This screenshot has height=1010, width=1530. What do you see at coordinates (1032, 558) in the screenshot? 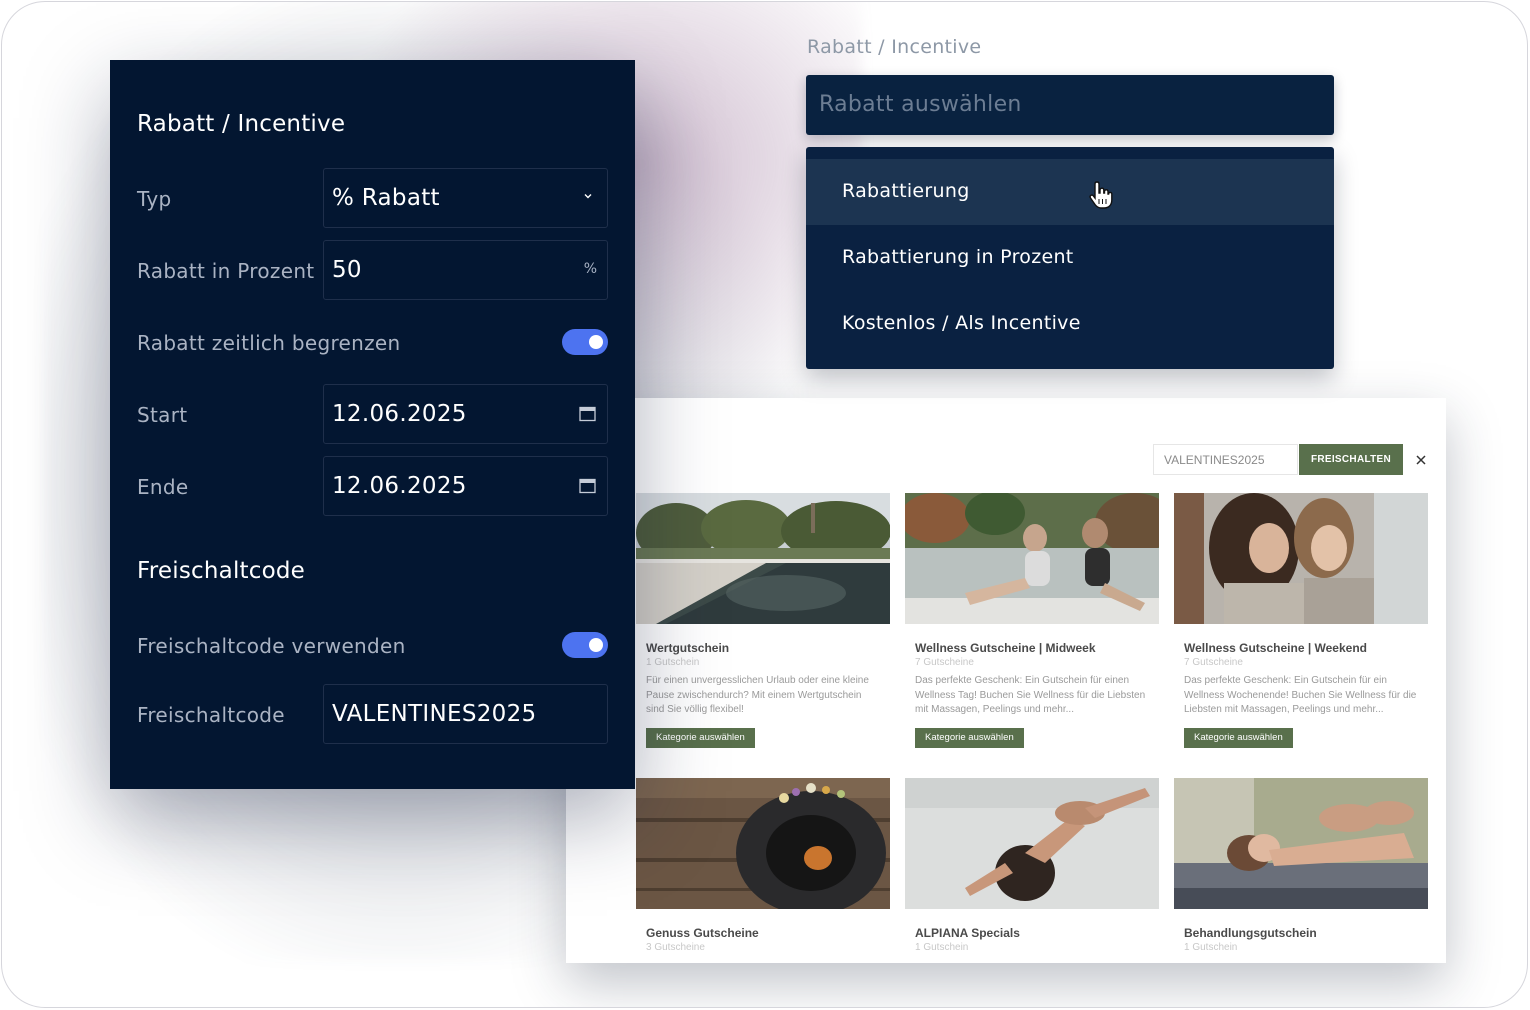
I see `women-pool-photo` at bounding box center [1032, 558].